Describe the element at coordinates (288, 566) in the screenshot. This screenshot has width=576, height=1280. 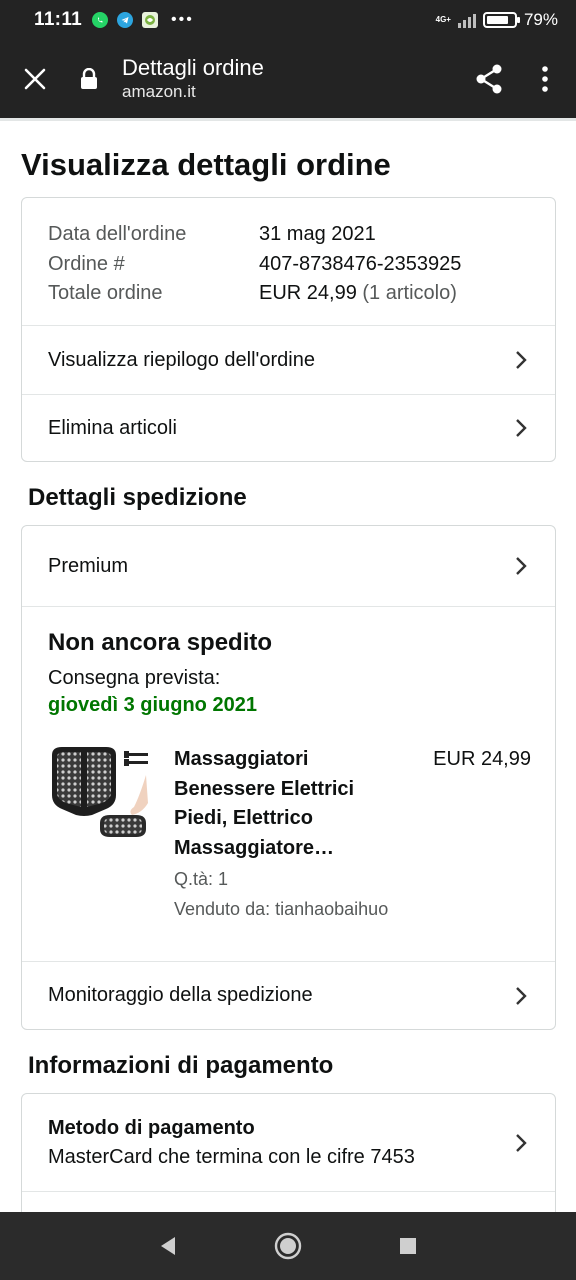
I see `shipping-method-link: Premium` at that location.